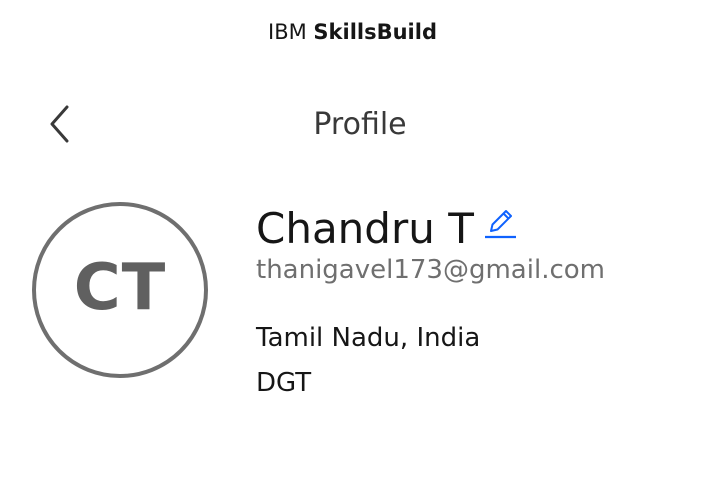 This screenshot has height=482, width=720. I want to click on avatar: CT, so click(120, 290).